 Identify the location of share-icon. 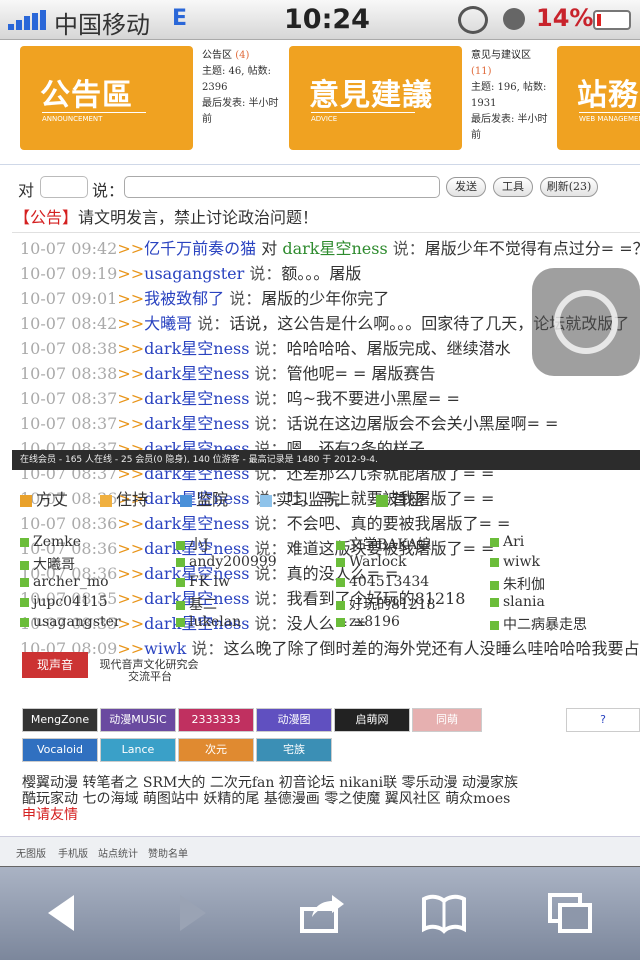
(322, 914).